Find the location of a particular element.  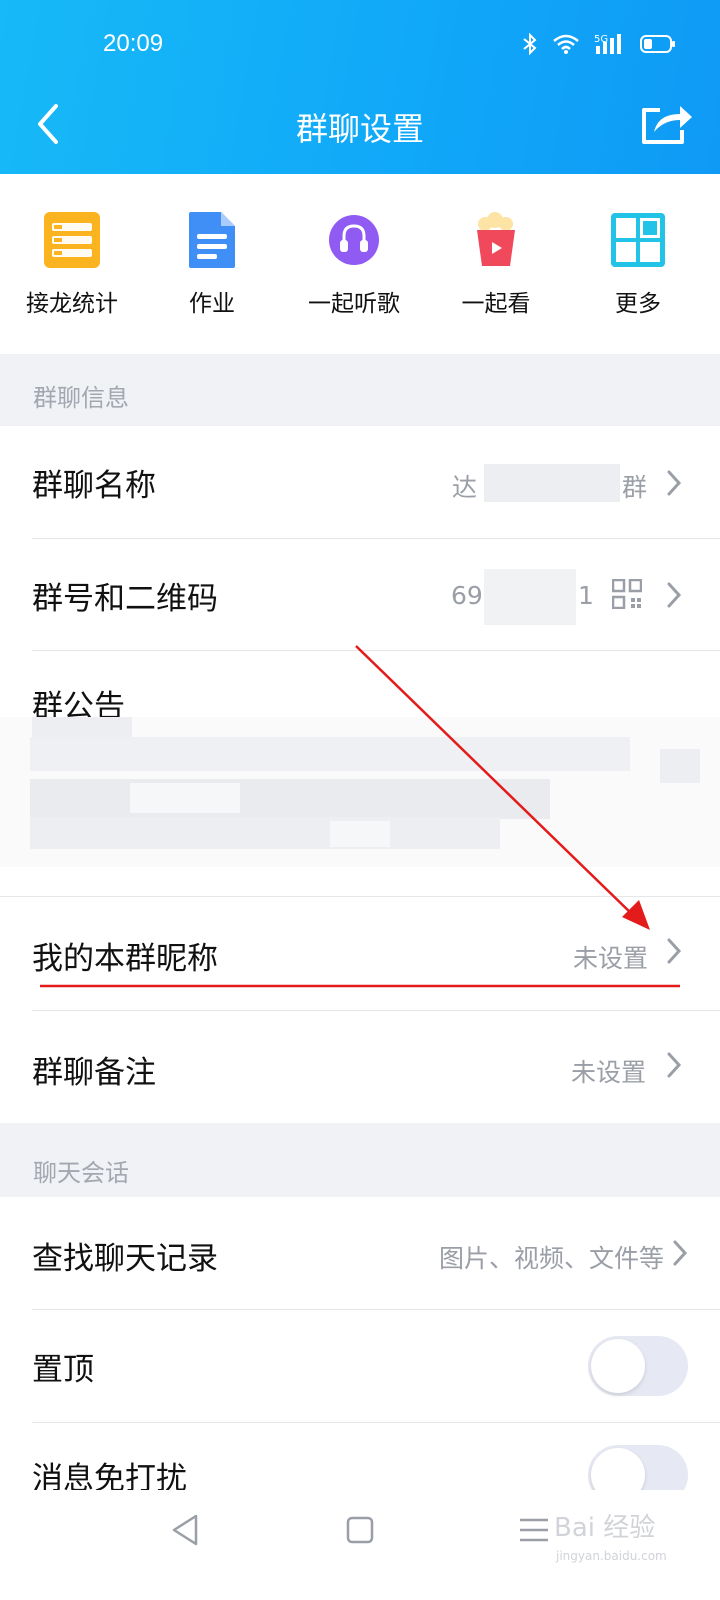

watermark-brand: Bai 经验 is located at coordinates (604, 1528).